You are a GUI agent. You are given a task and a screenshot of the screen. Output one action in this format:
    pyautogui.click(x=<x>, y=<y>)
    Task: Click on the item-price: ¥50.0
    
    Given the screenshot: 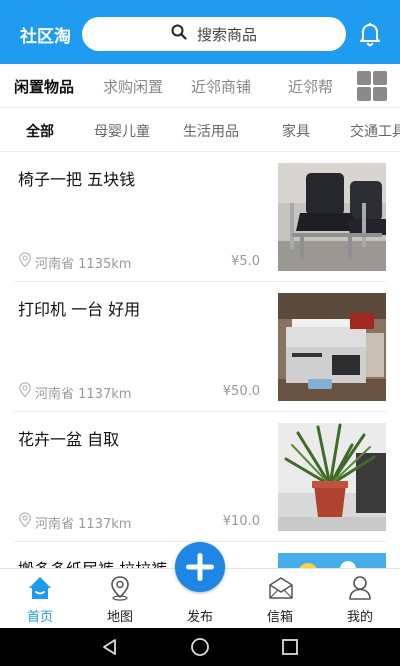 What is the action you would take?
    pyautogui.click(x=241, y=391)
    